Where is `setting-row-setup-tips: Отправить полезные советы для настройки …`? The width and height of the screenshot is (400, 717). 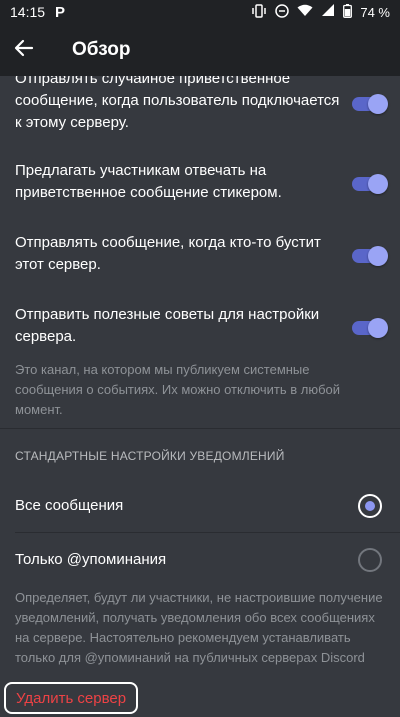
setting-row-setup-tips: Отправить полезные советы для настройки … is located at coordinates (200, 326).